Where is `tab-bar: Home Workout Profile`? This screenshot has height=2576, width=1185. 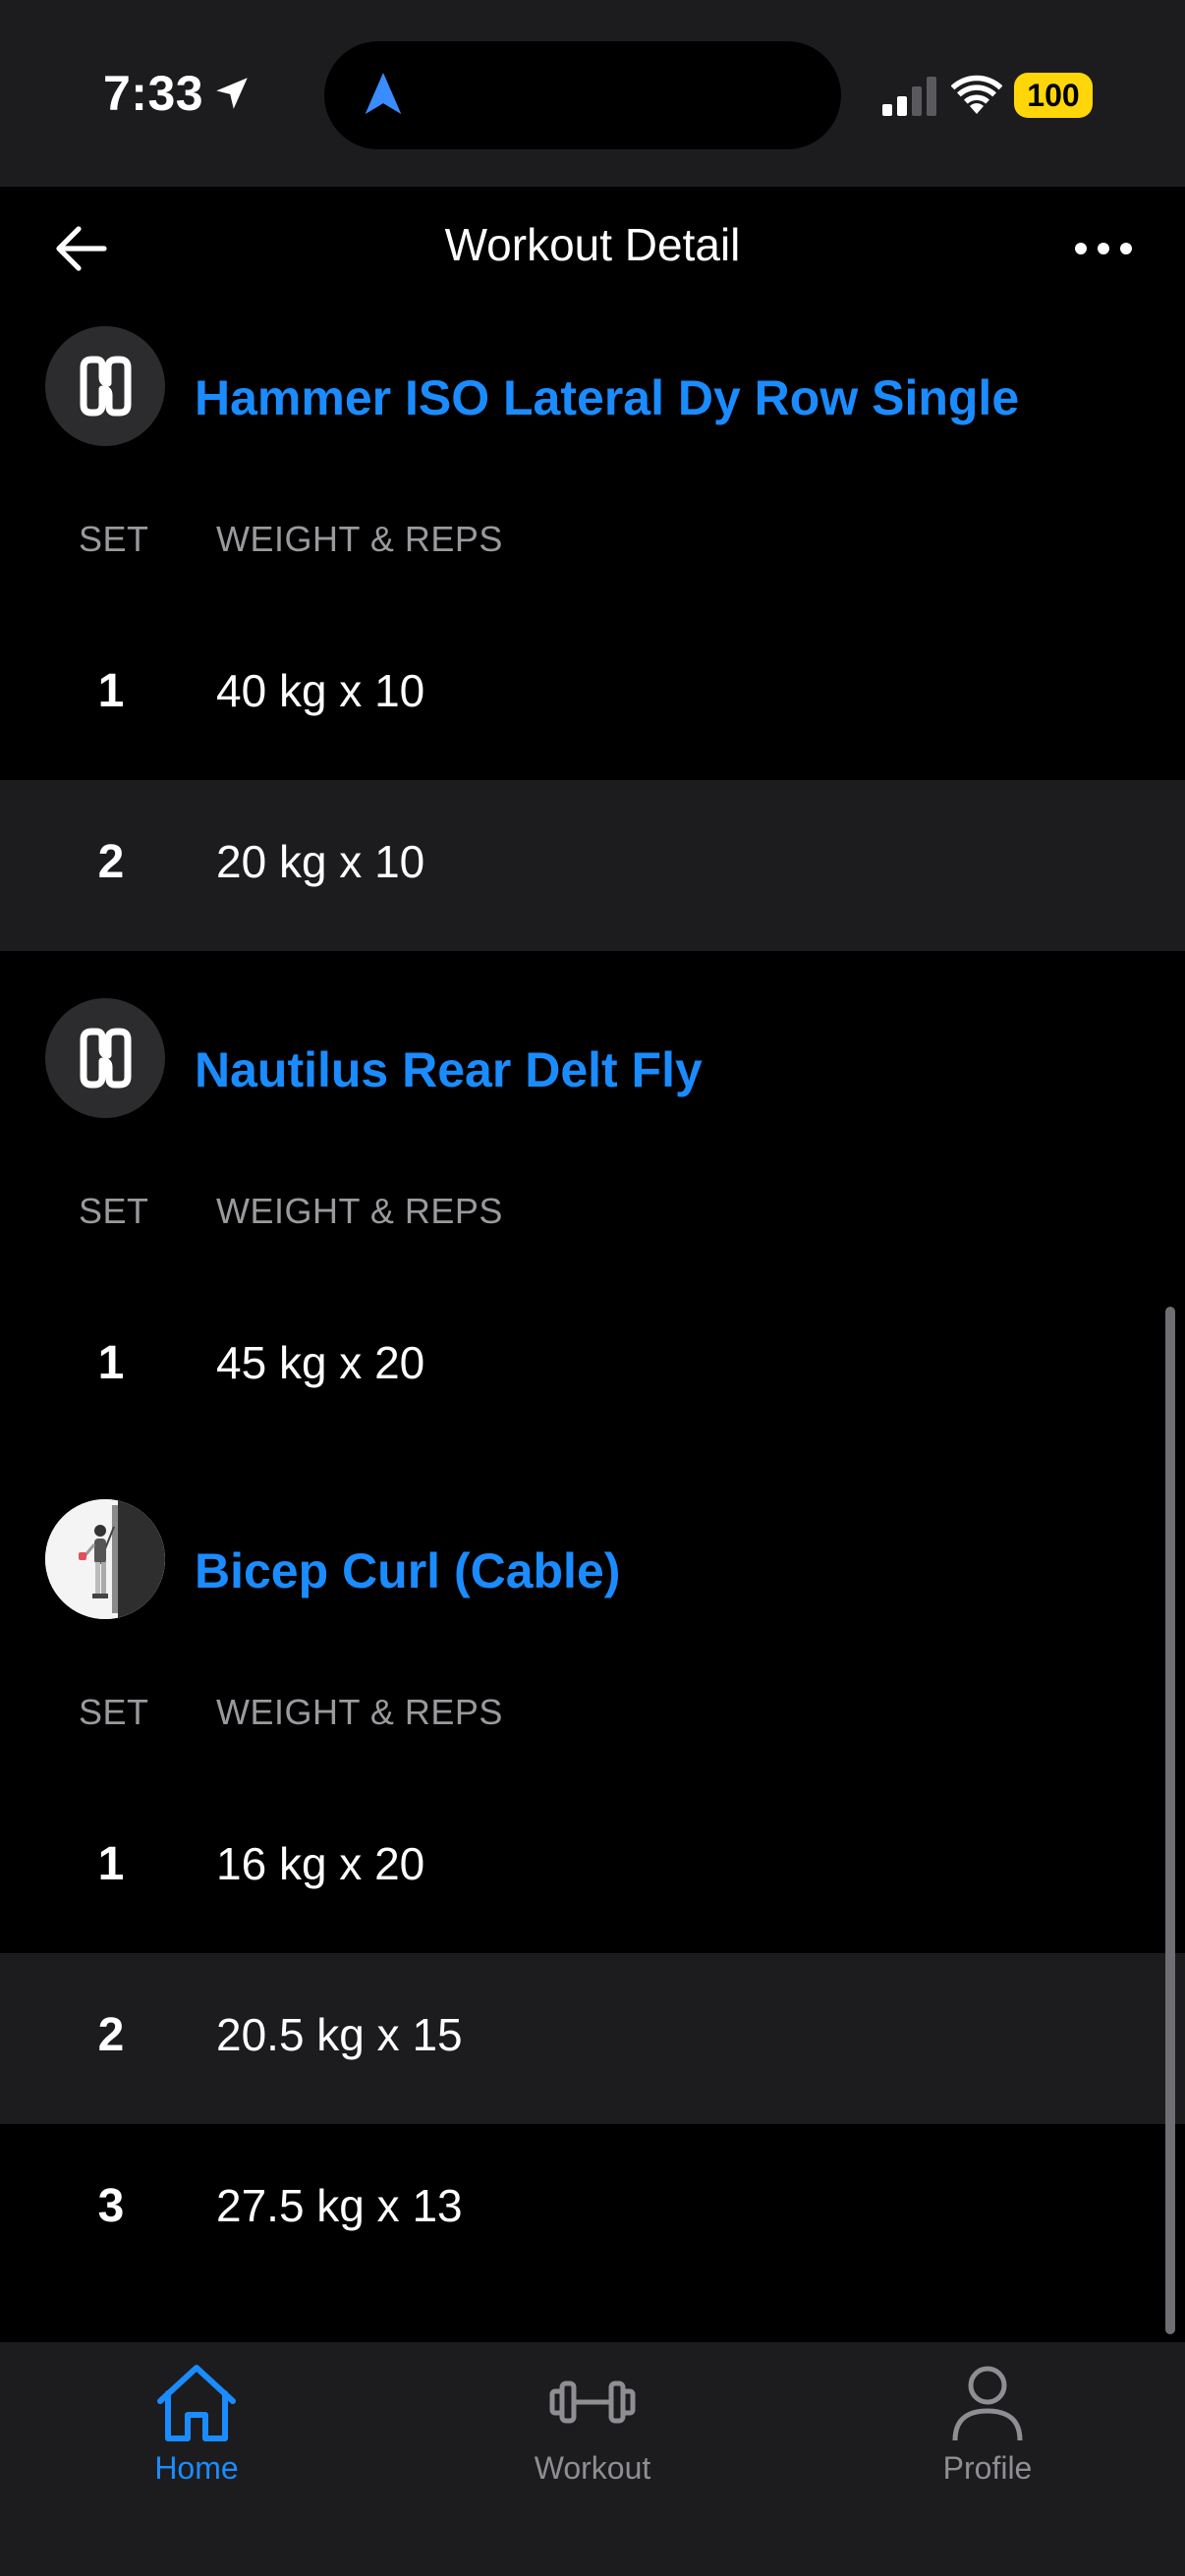
tab-bar: Home Workout Profile is located at coordinates (592, 2459).